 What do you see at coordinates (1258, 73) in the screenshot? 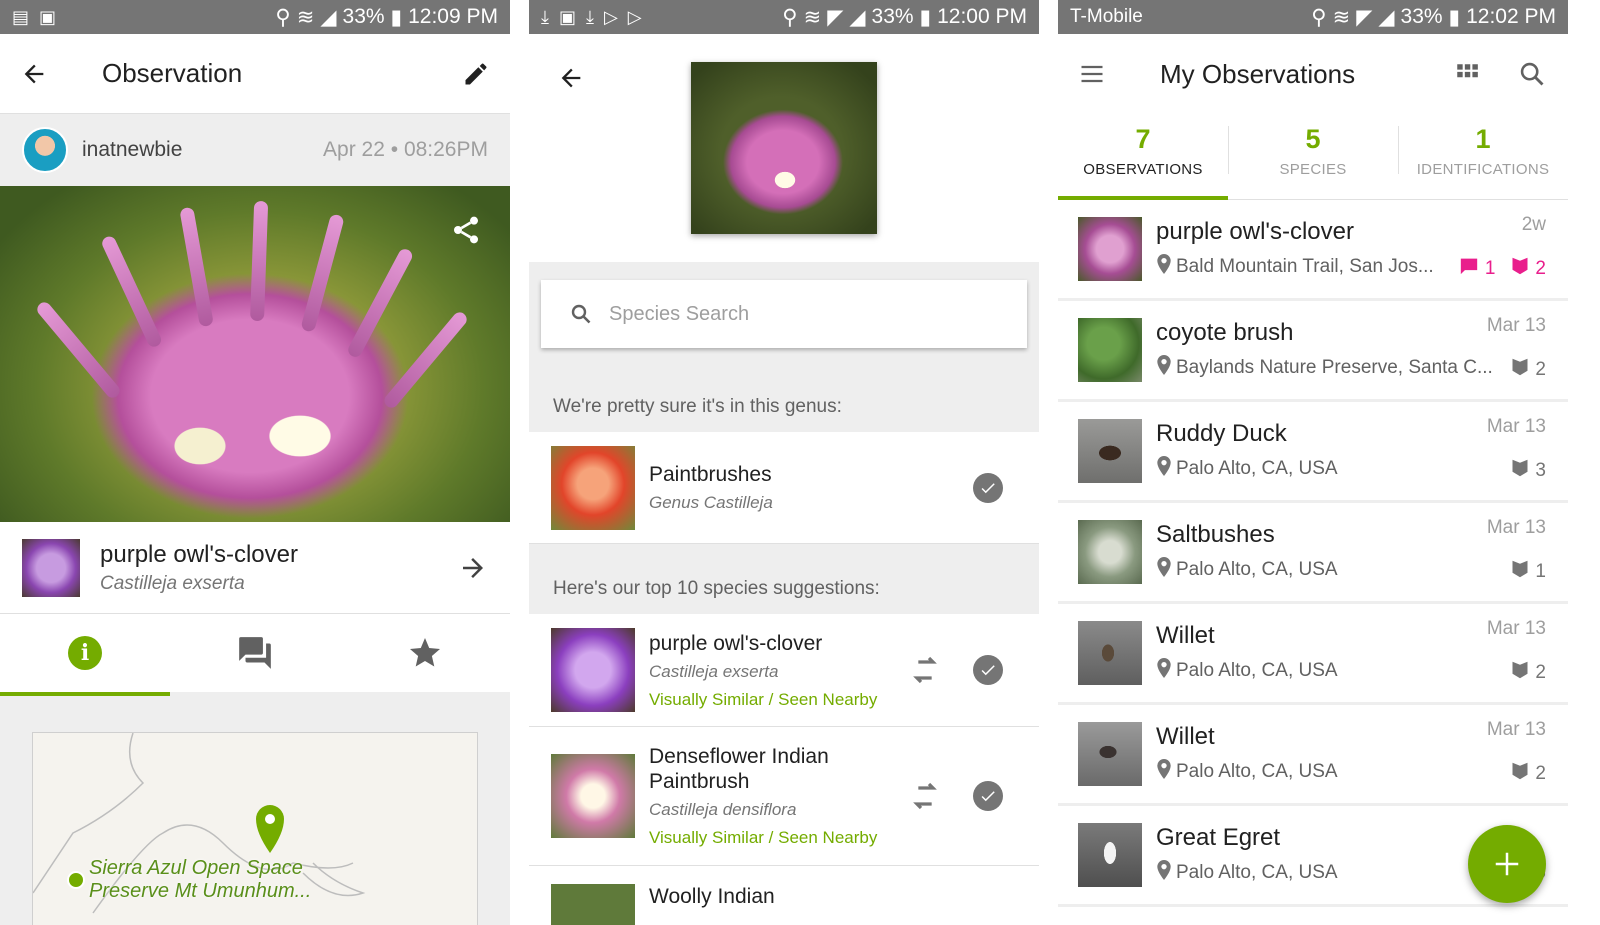
I see `page-title: My Observations` at bounding box center [1258, 73].